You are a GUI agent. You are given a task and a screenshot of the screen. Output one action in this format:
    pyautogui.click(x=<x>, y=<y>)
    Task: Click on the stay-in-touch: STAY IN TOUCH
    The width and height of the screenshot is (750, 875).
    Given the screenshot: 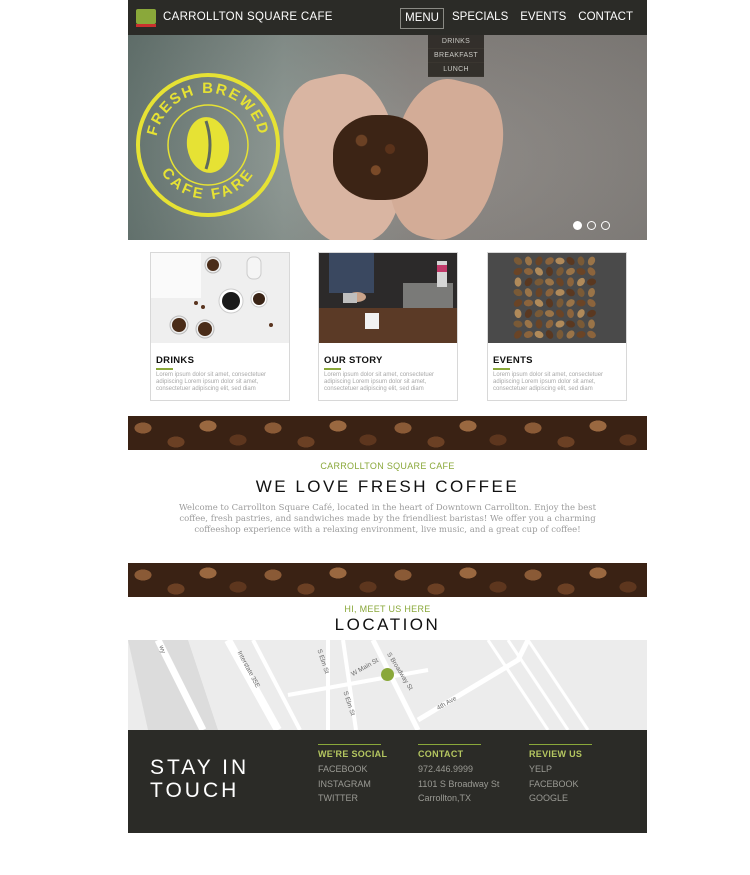 What is the action you would take?
    pyautogui.click(x=200, y=779)
    